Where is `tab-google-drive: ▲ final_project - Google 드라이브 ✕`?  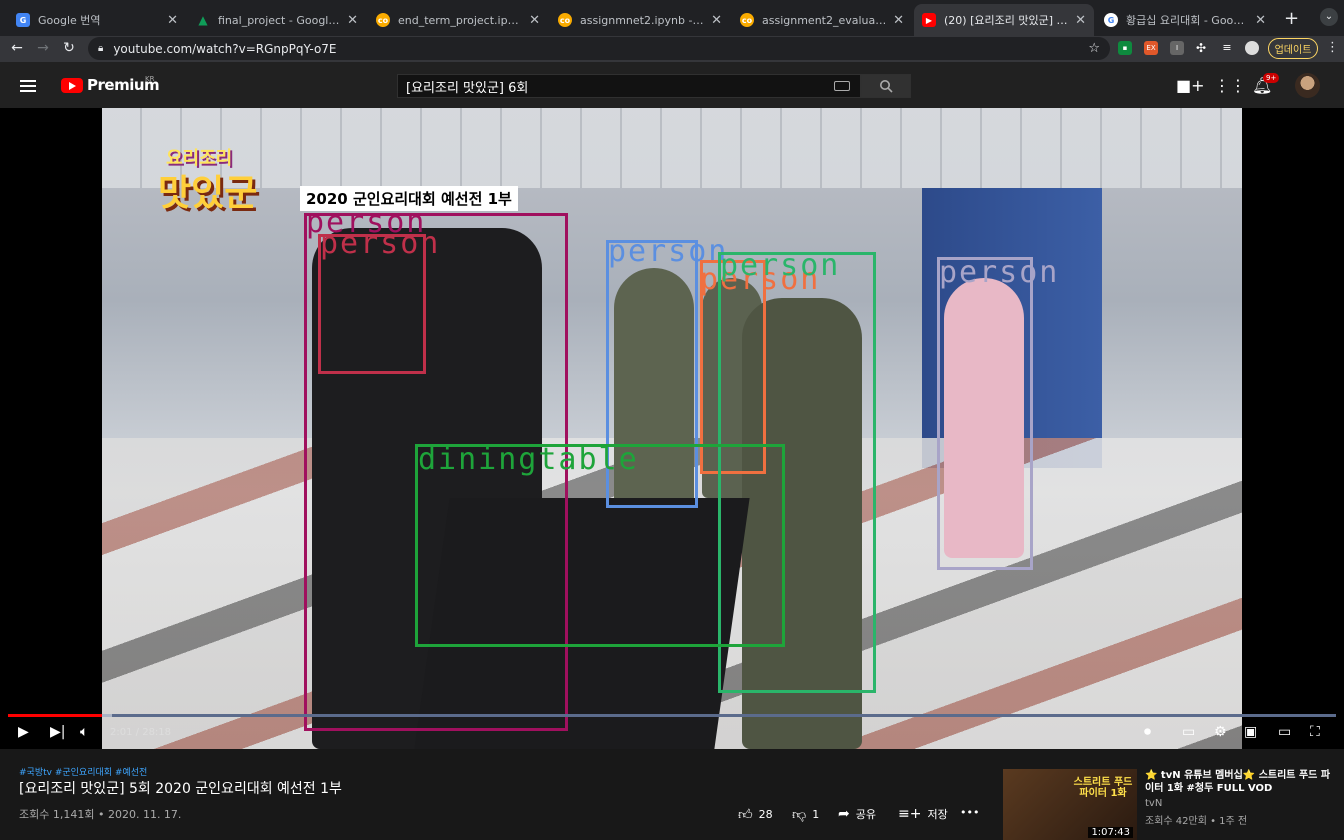 tab-google-drive: ▲ final_project - Google 드라이브 ✕ is located at coordinates (277, 20).